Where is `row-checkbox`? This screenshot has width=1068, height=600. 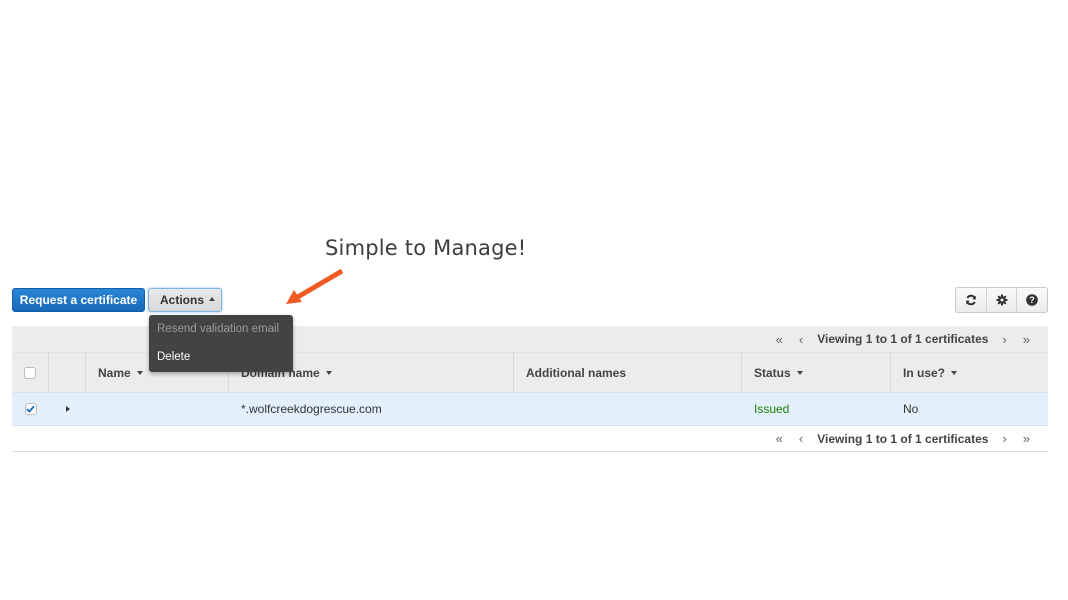
row-checkbox is located at coordinates (30, 409).